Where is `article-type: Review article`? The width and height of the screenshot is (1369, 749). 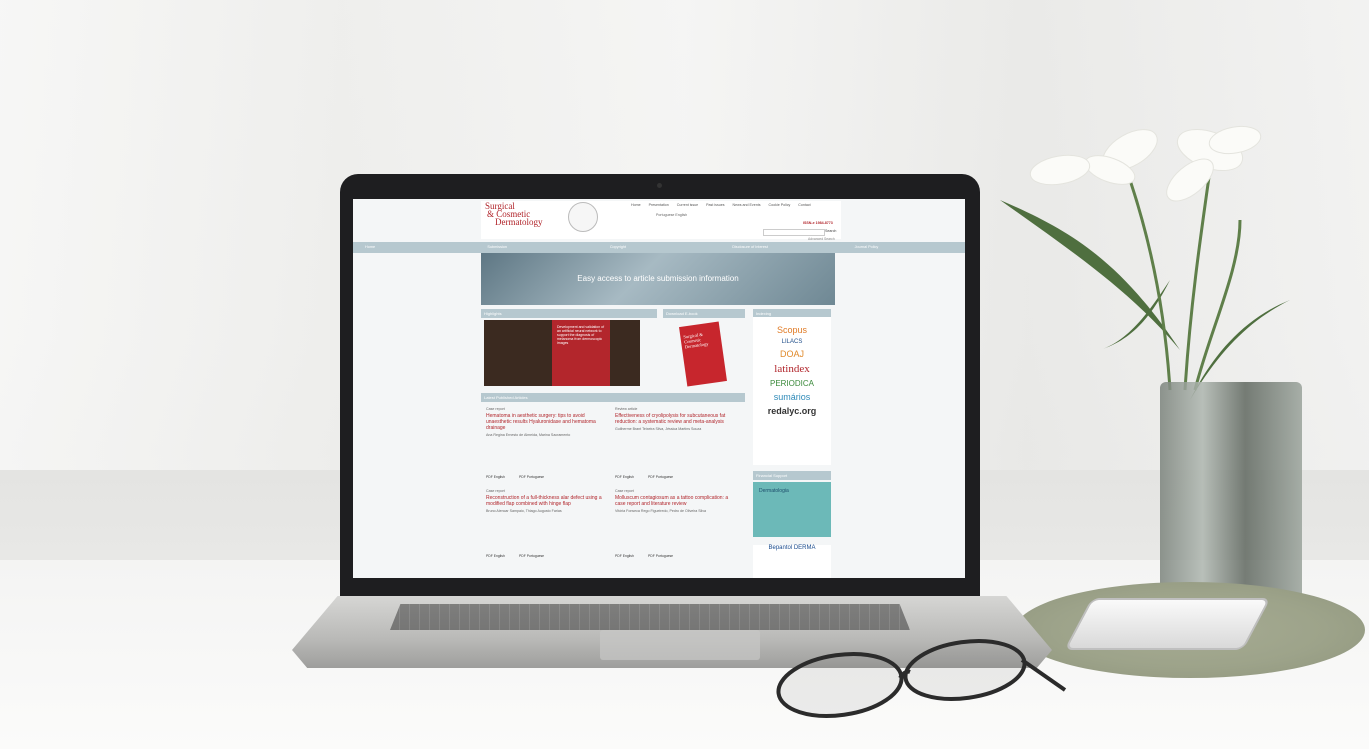 article-type: Review article is located at coordinates (626, 409).